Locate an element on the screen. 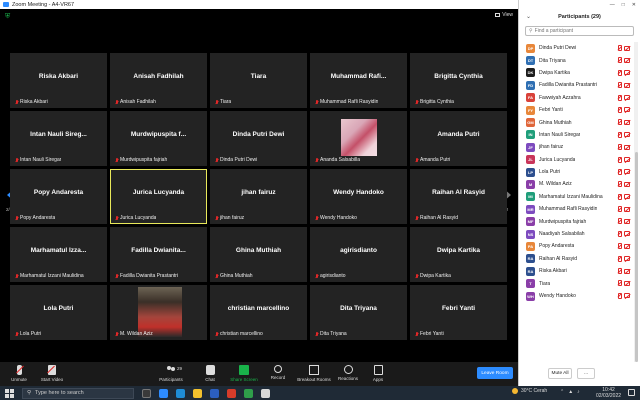 The height and width of the screenshot is (400, 640). video-tile: Febri Yanti Febri Yanti is located at coordinates (458, 312).